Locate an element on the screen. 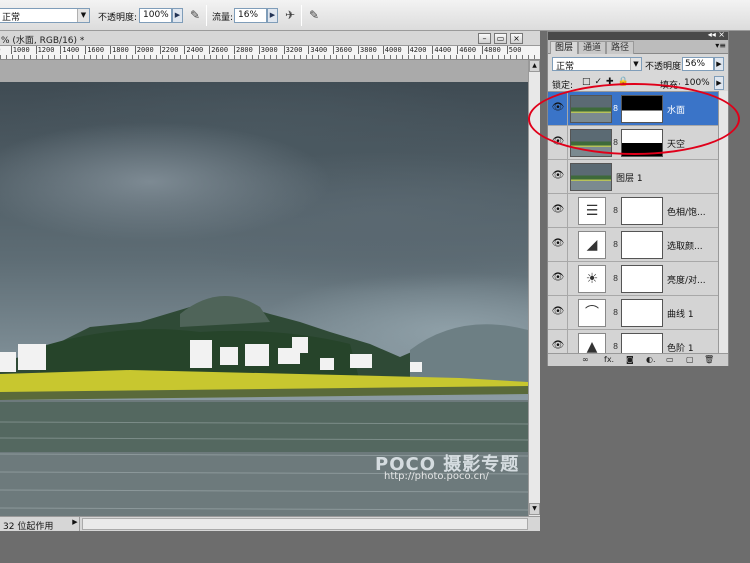  new-layer-icon: ▢ is located at coordinates (690, 359).